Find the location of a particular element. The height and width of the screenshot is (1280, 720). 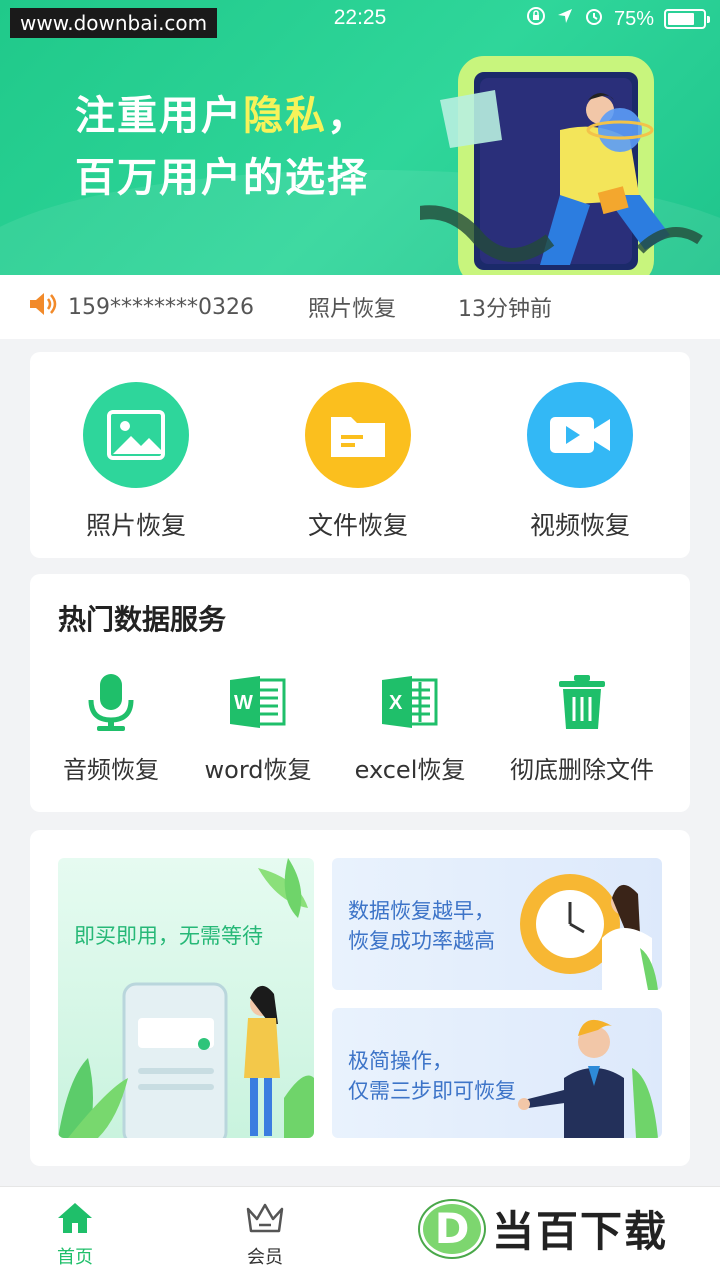

promo-recover-early-text: 数据恢复越早， 恢复成功率越高 is located at coordinates (421, 926).